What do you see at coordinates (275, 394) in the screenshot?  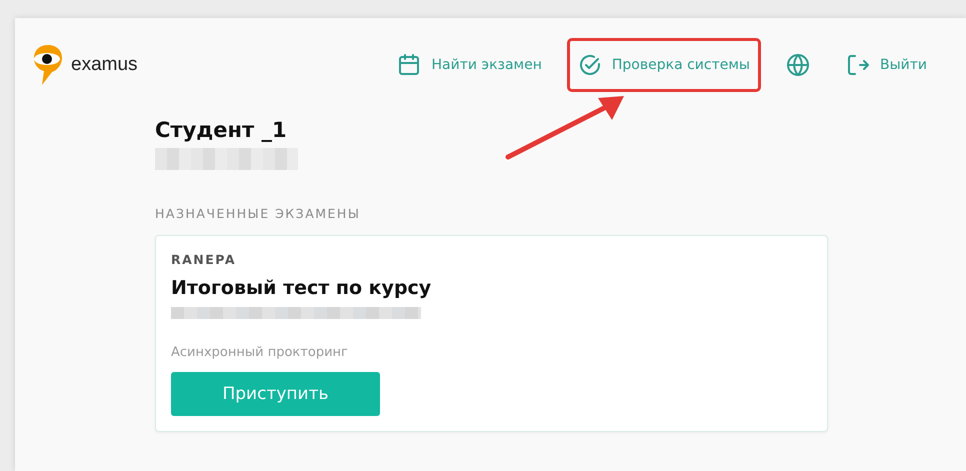 I see `start-button: Приступить` at bounding box center [275, 394].